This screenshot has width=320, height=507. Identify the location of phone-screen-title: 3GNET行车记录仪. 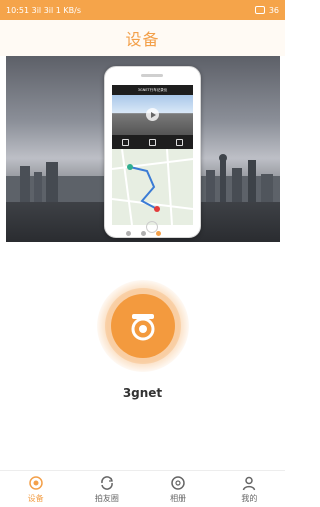
(152, 90).